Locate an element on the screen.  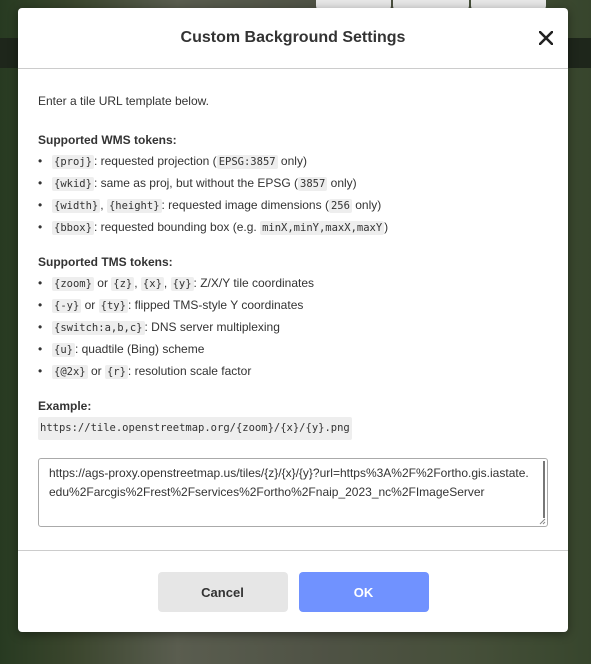
cancel-button: Cancel is located at coordinates (222, 592).